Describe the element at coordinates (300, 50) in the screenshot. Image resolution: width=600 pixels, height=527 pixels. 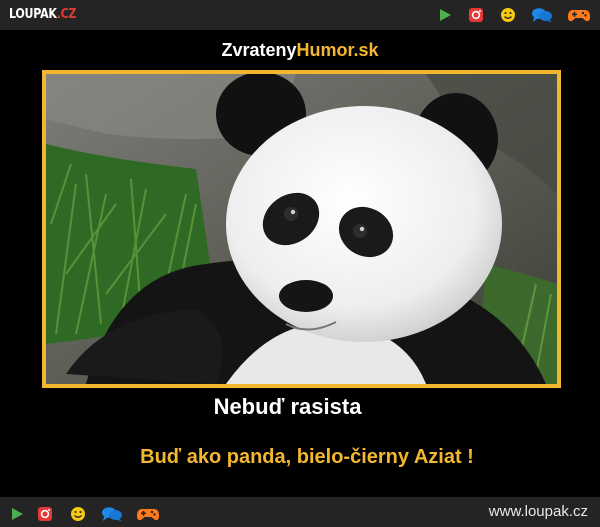
I see `site-title: ZvratenyHumor.sk` at that location.